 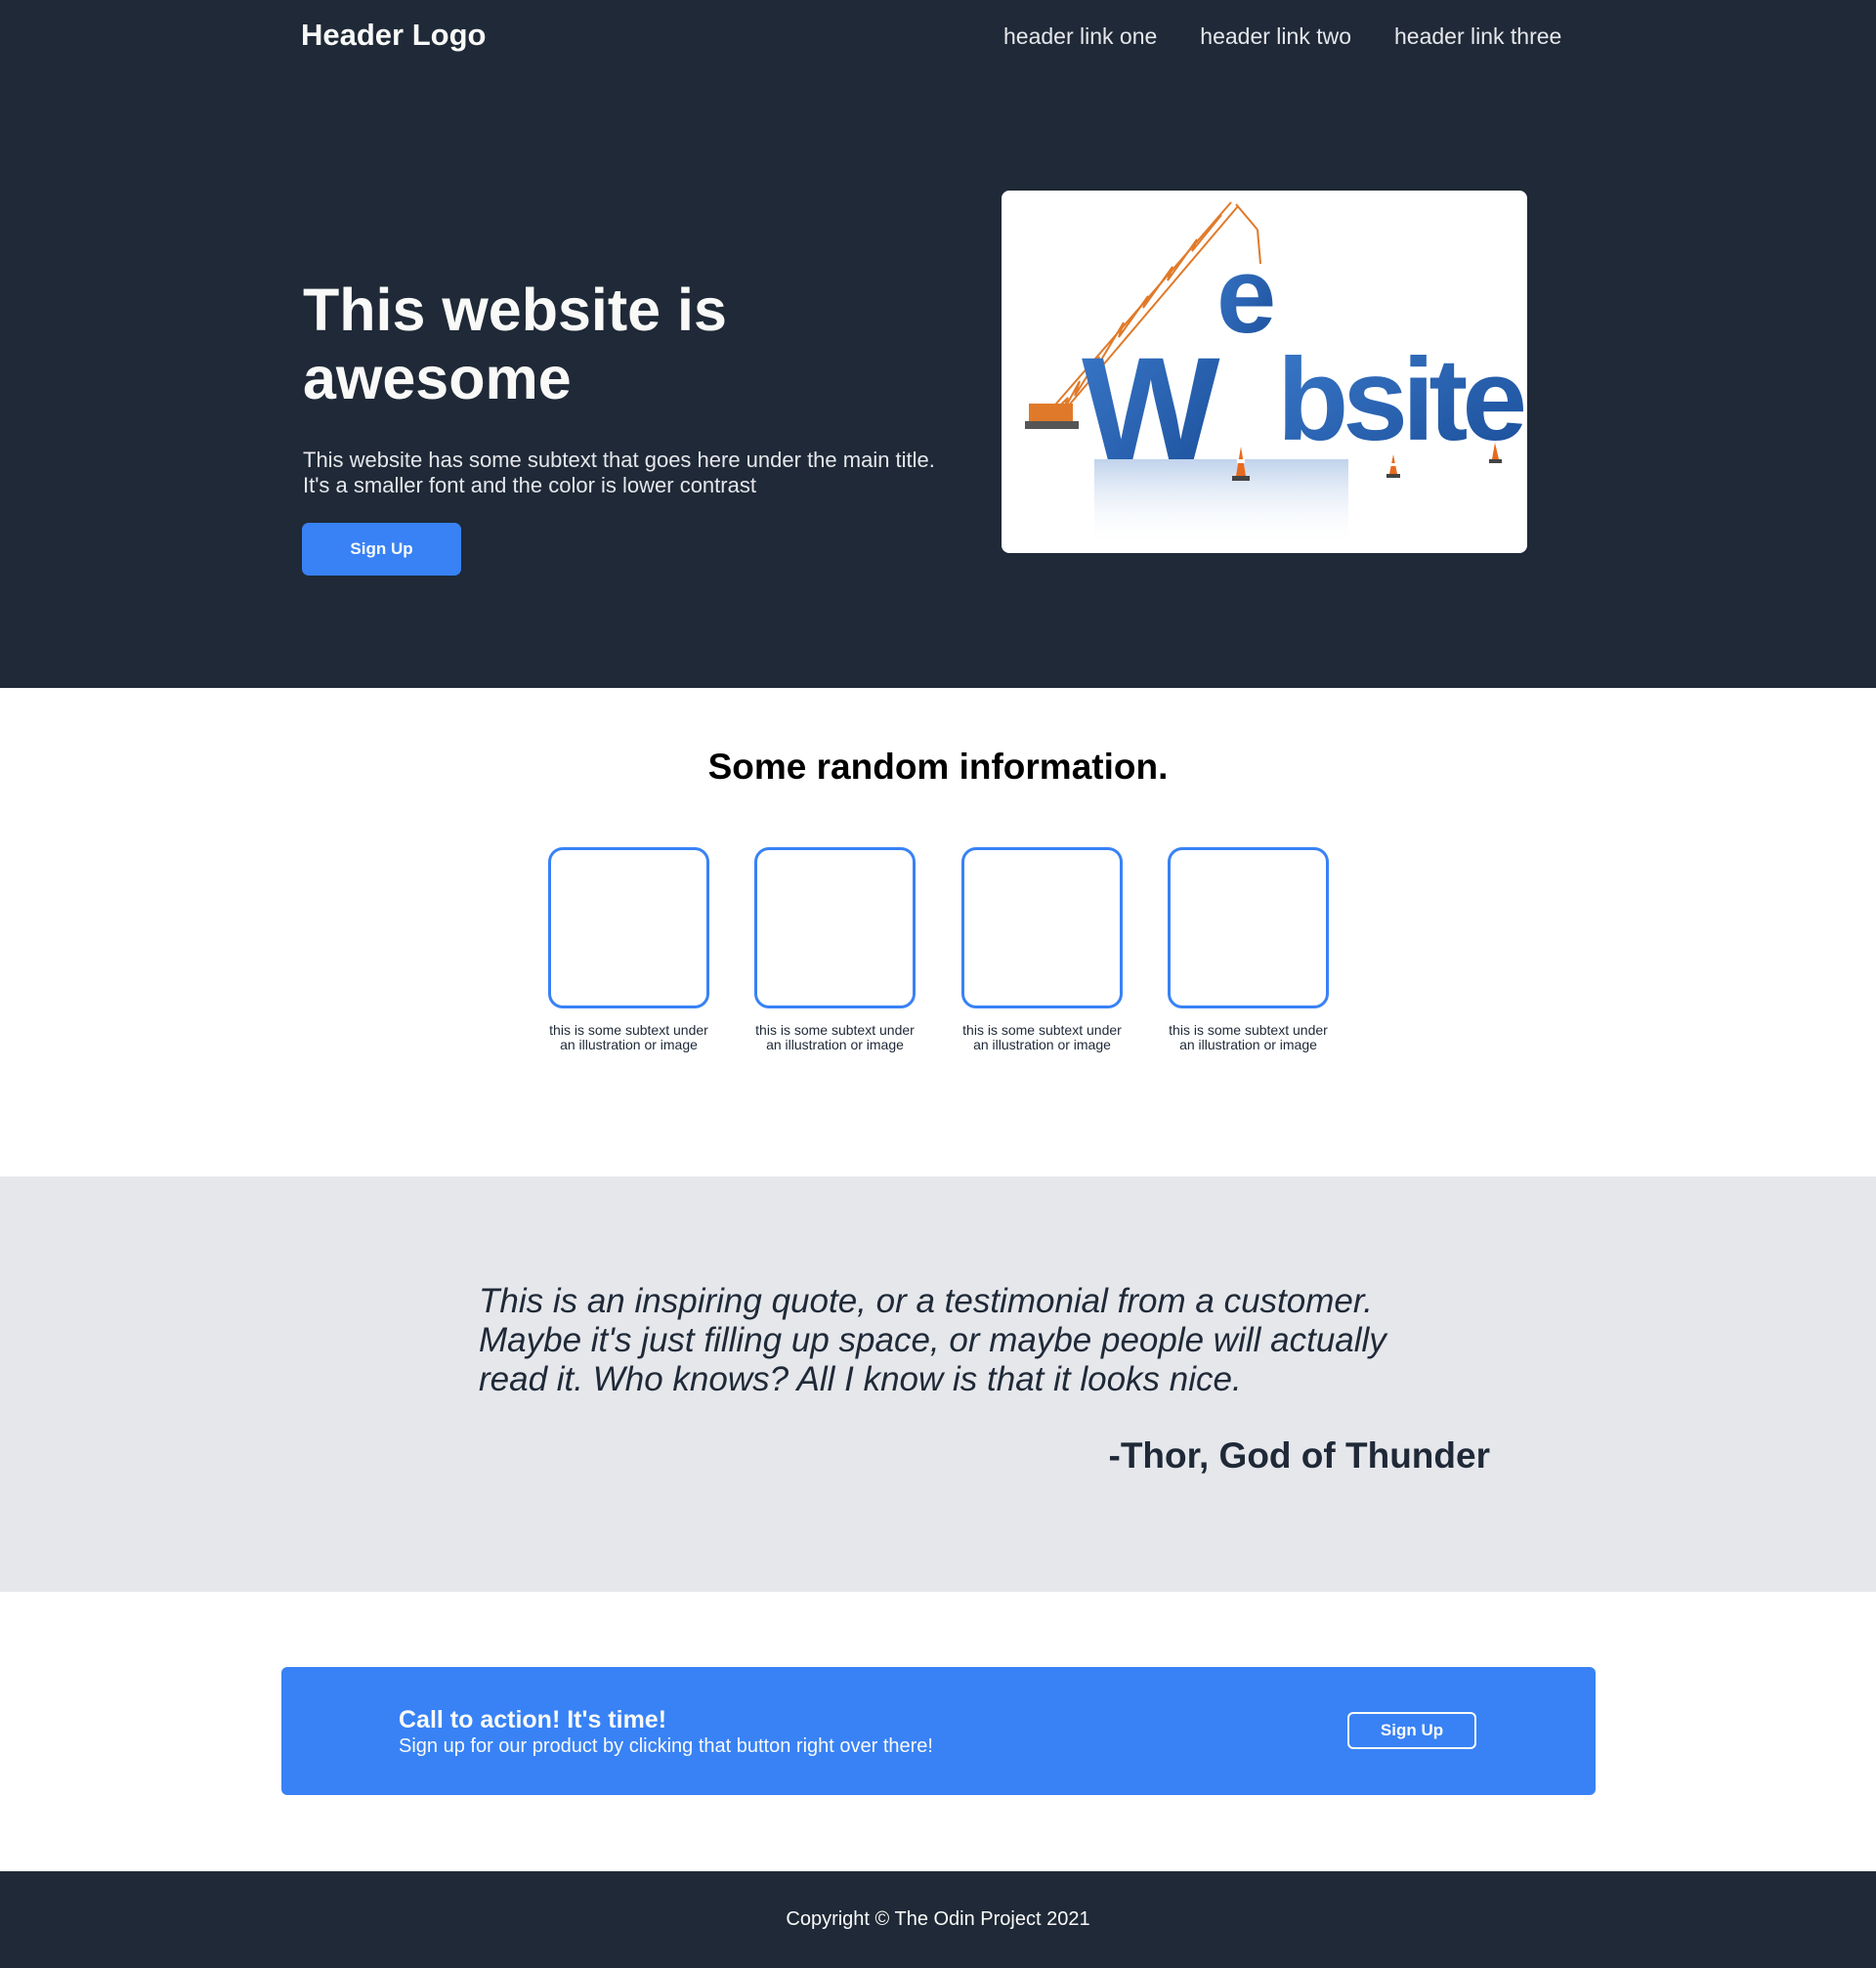 I want to click on nav-link-three: header link three, so click(x=1477, y=37).